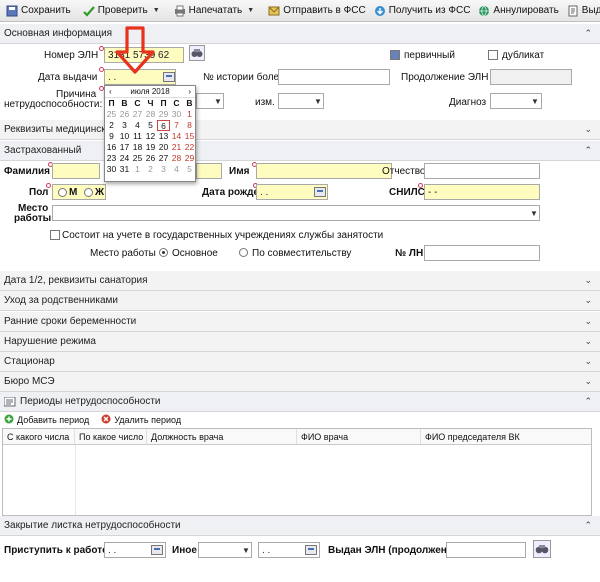  I want to click on section-insured: Застрахованный ⌃, so click(300, 151).